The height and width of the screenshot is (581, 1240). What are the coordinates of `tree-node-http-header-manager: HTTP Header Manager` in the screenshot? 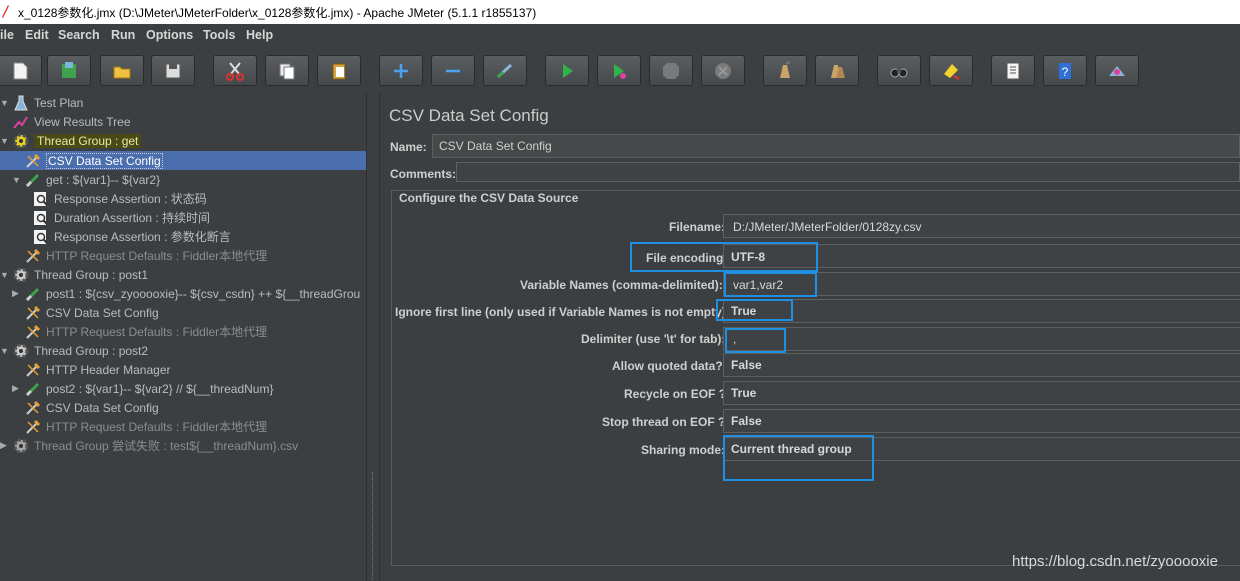 It's located at (97, 369).